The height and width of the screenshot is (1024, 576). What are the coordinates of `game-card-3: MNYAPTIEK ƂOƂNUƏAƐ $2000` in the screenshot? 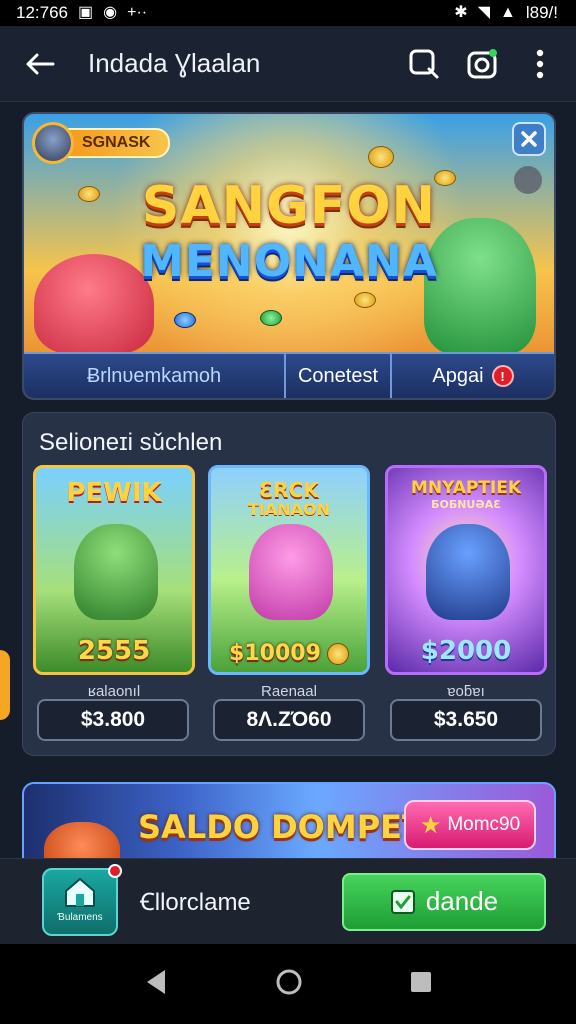 It's located at (466, 570).